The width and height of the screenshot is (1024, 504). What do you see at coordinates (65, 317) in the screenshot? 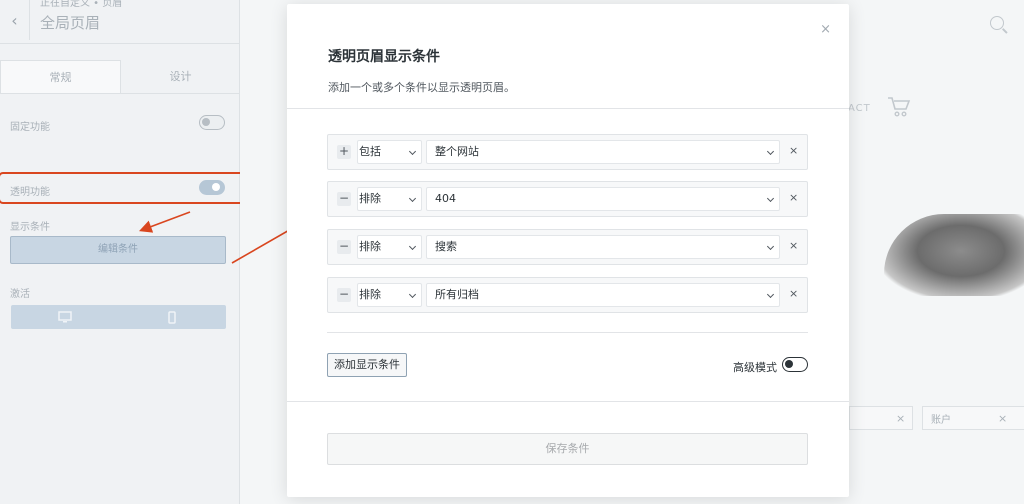
I see `desktop-icon` at bounding box center [65, 317].